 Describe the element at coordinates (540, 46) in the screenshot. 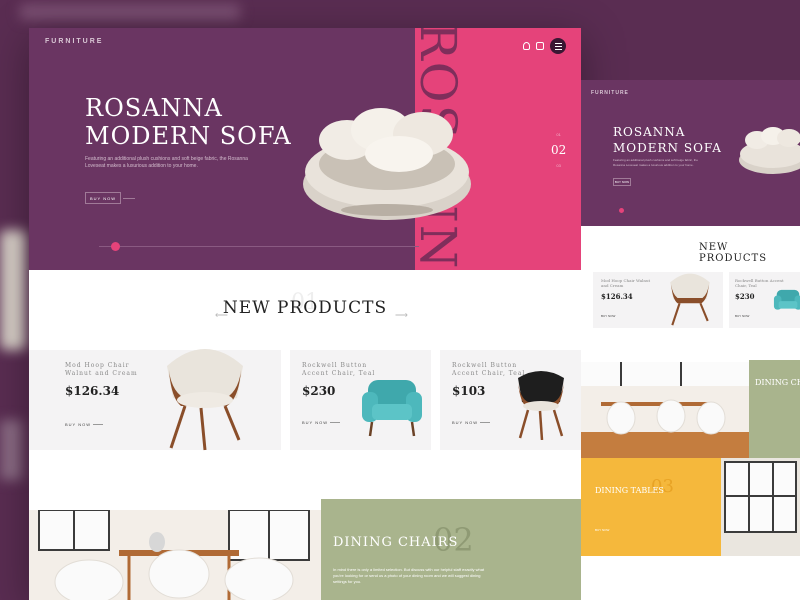

I see `cart-icon` at that location.